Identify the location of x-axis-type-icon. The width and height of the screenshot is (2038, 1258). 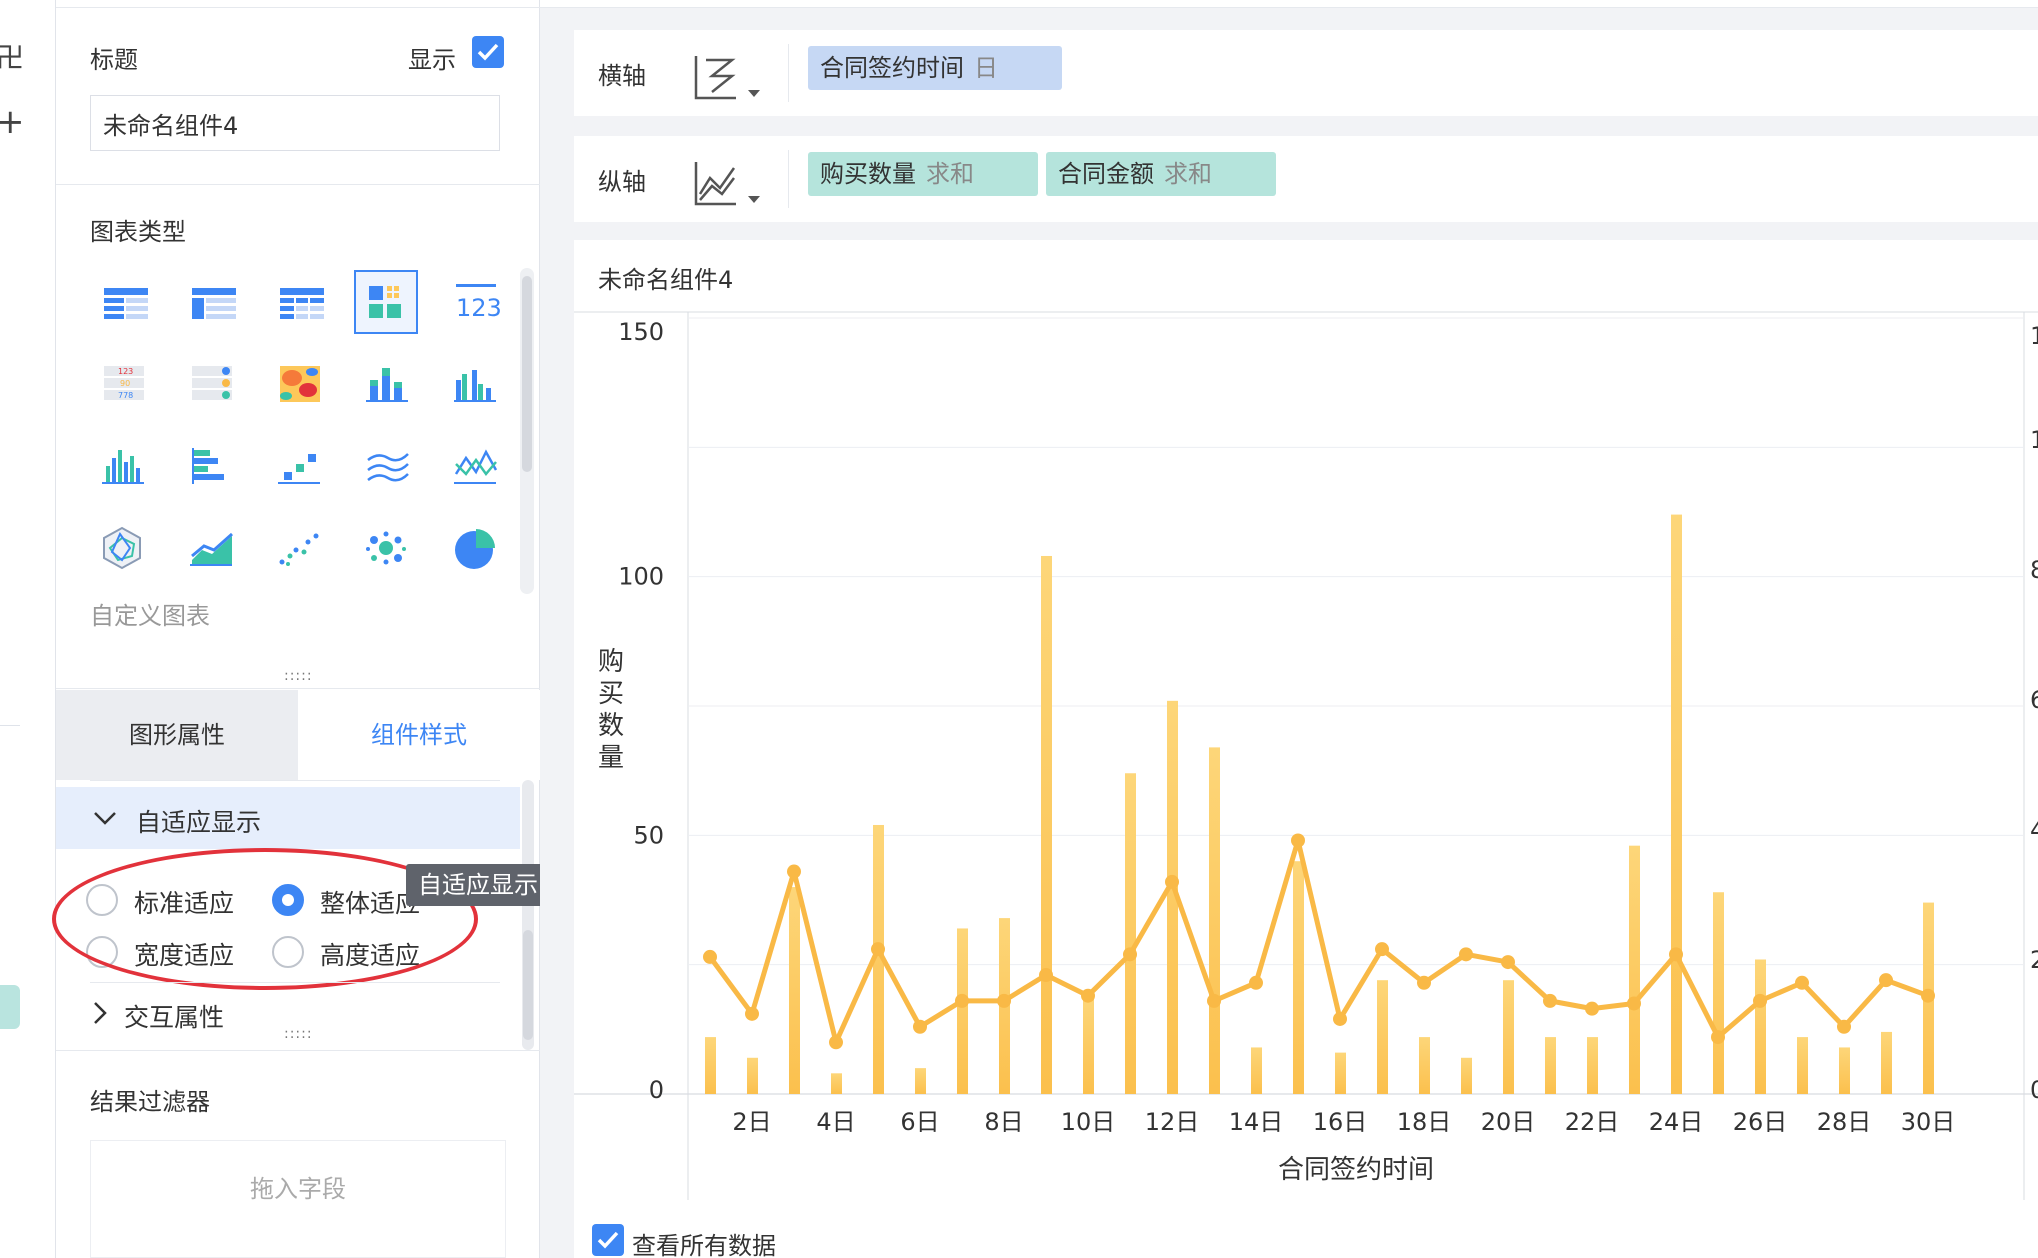
(732, 76).